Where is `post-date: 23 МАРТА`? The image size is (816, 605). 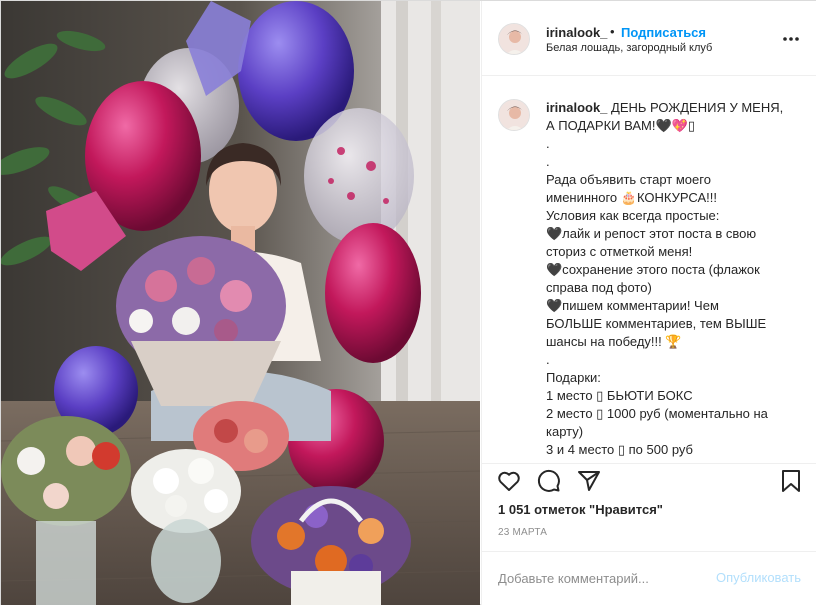
post-date: 23 МАРТА is located at coordinates (522, 532).